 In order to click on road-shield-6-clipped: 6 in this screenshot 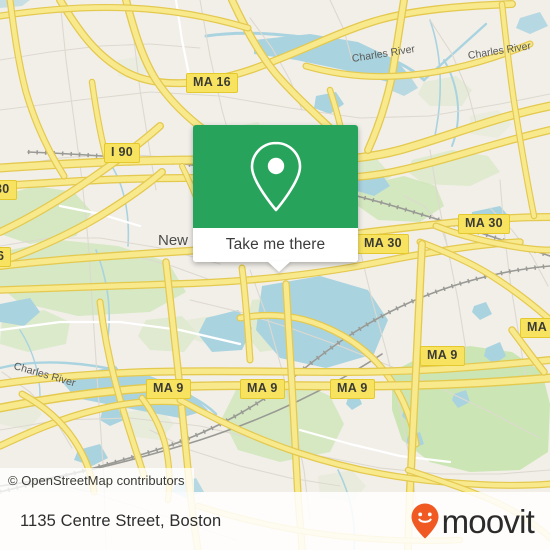, I will do `click(6, 257)`.